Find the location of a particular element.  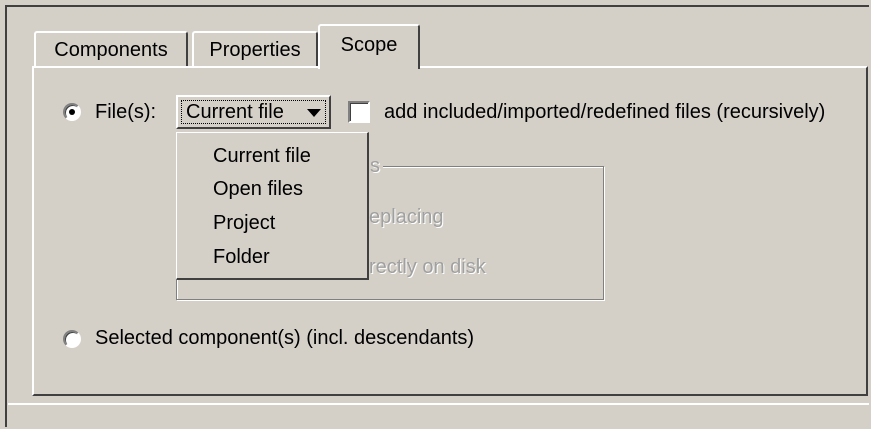

component-radio is located at coordinates (72, 339).